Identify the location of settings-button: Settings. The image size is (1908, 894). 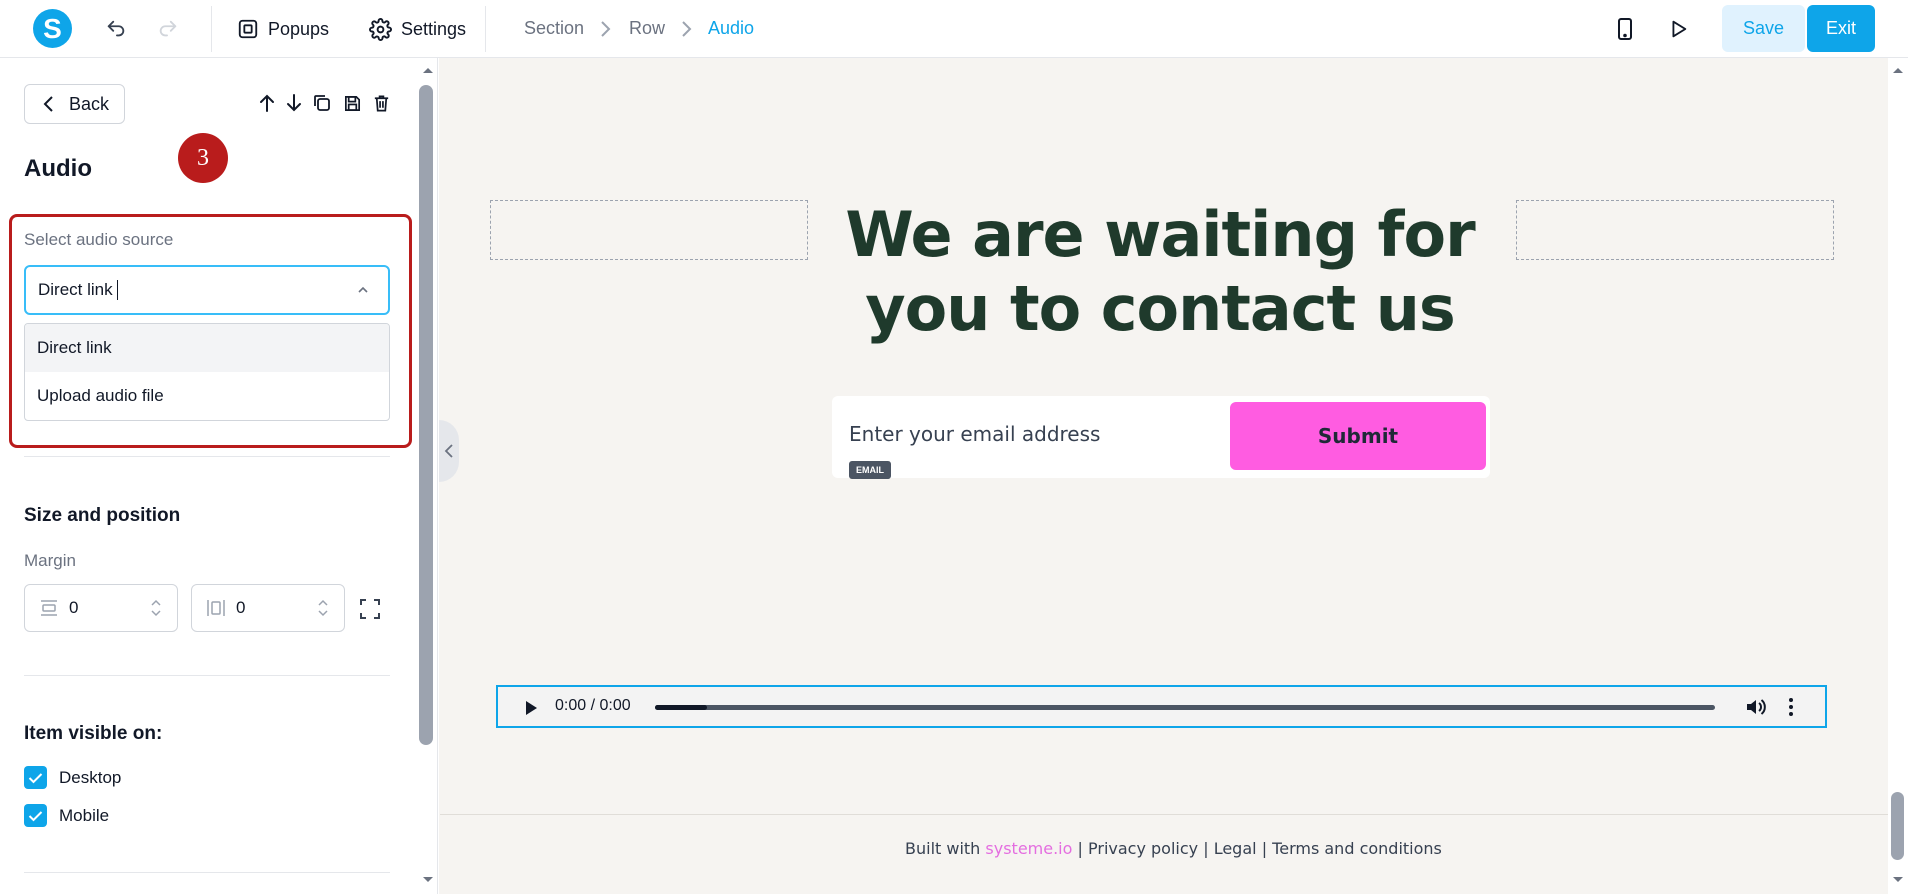
(417, 29).